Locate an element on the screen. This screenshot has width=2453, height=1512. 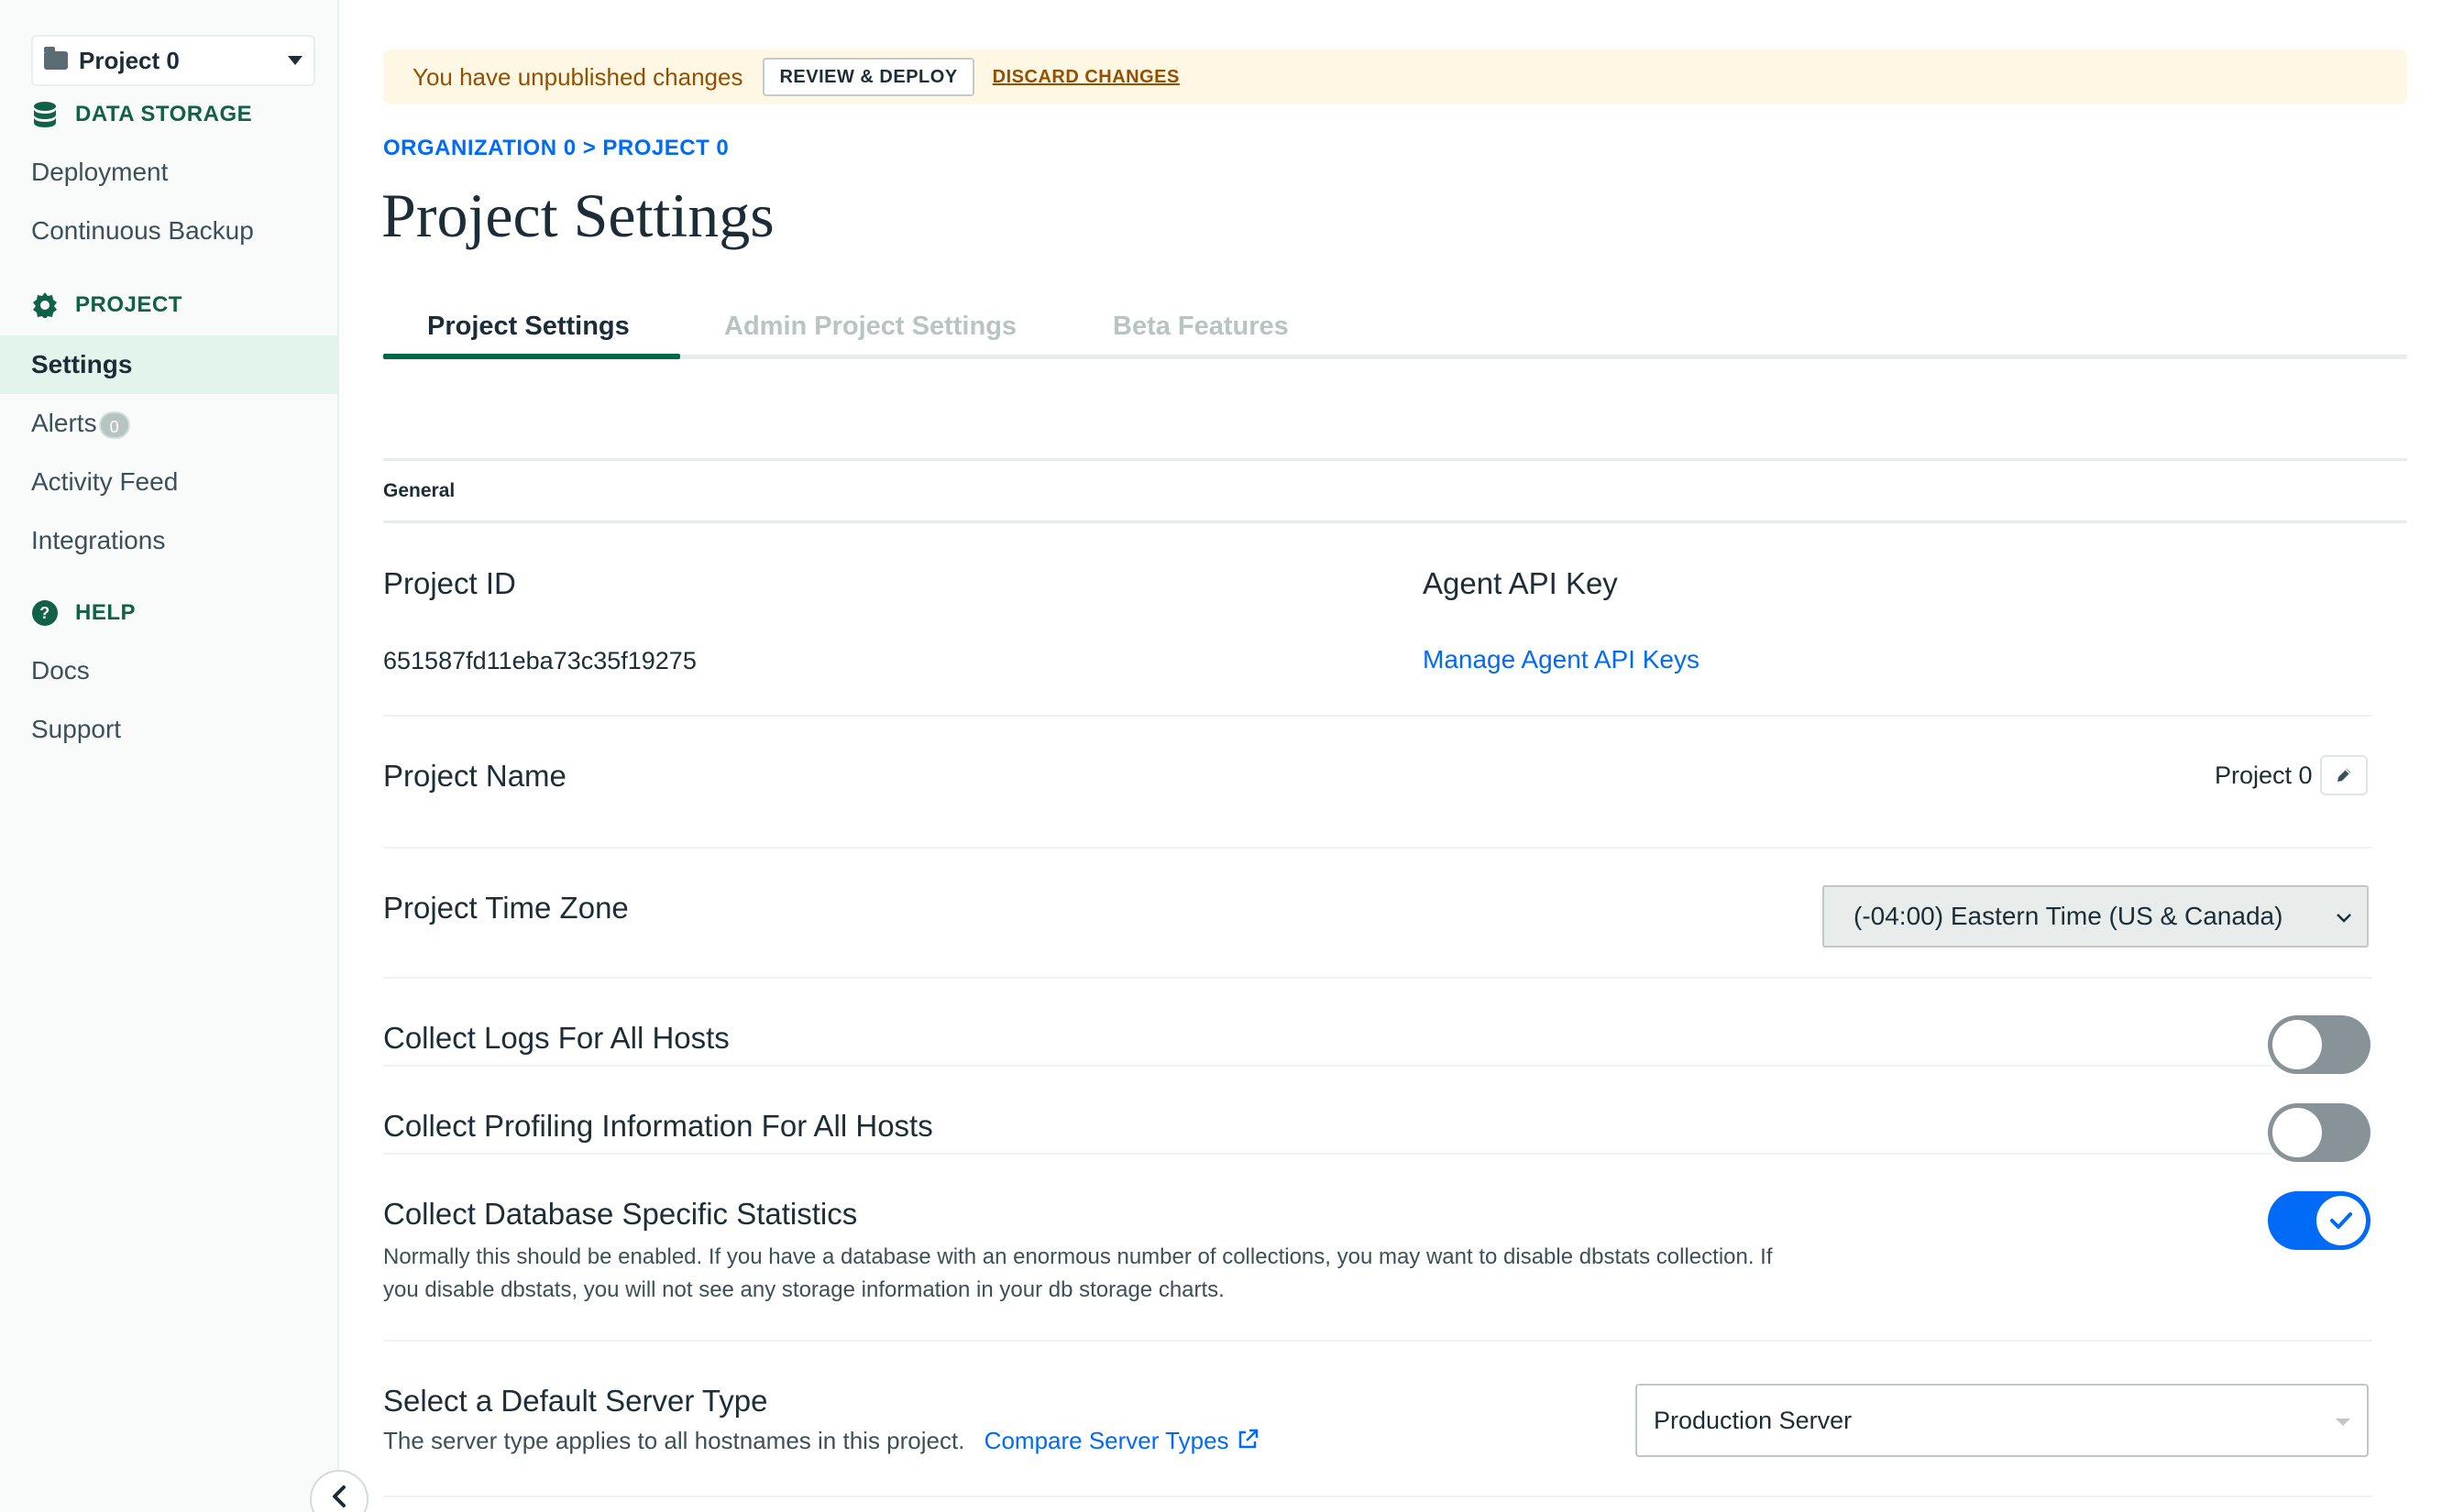
sidebar-section-project: PROJECT is located at coordinates (106, 305).